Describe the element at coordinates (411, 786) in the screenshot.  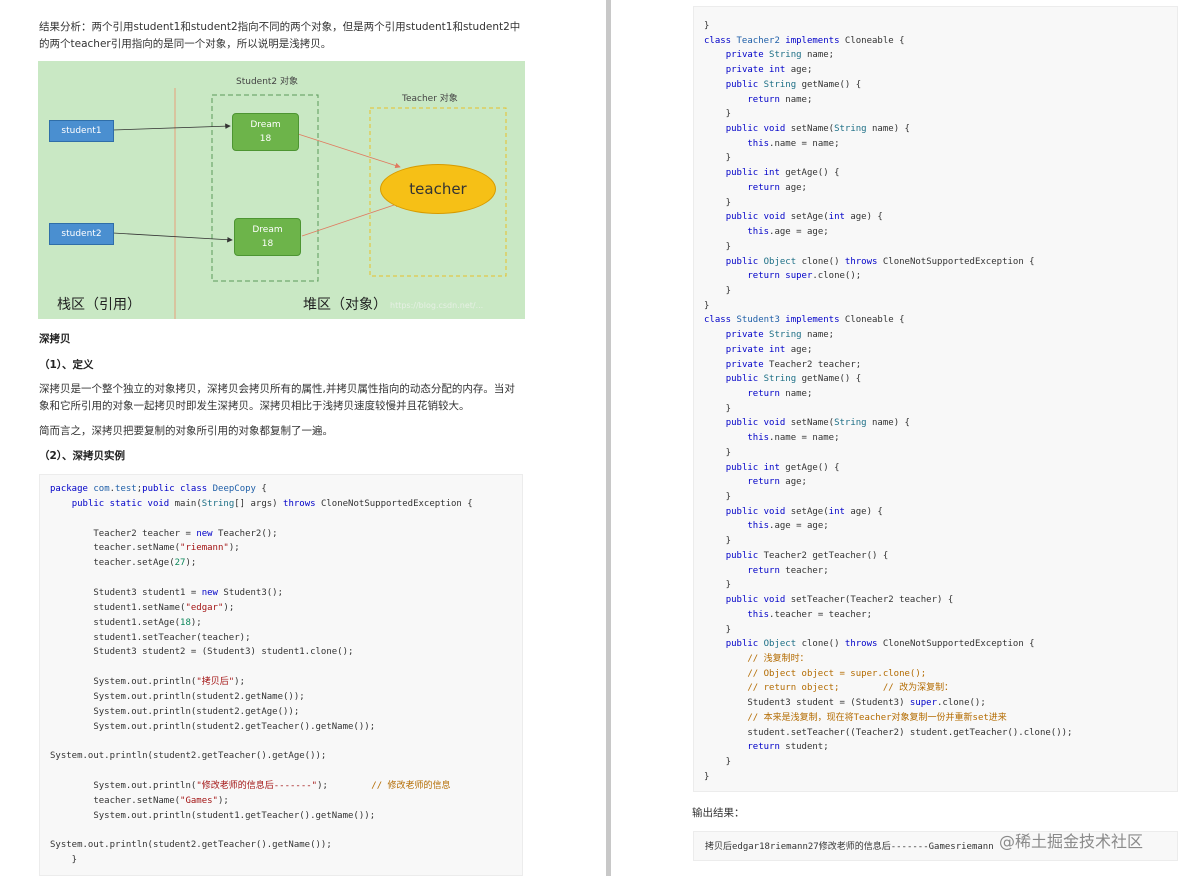
I see `code-token: // 修改老师的信息` at that location.